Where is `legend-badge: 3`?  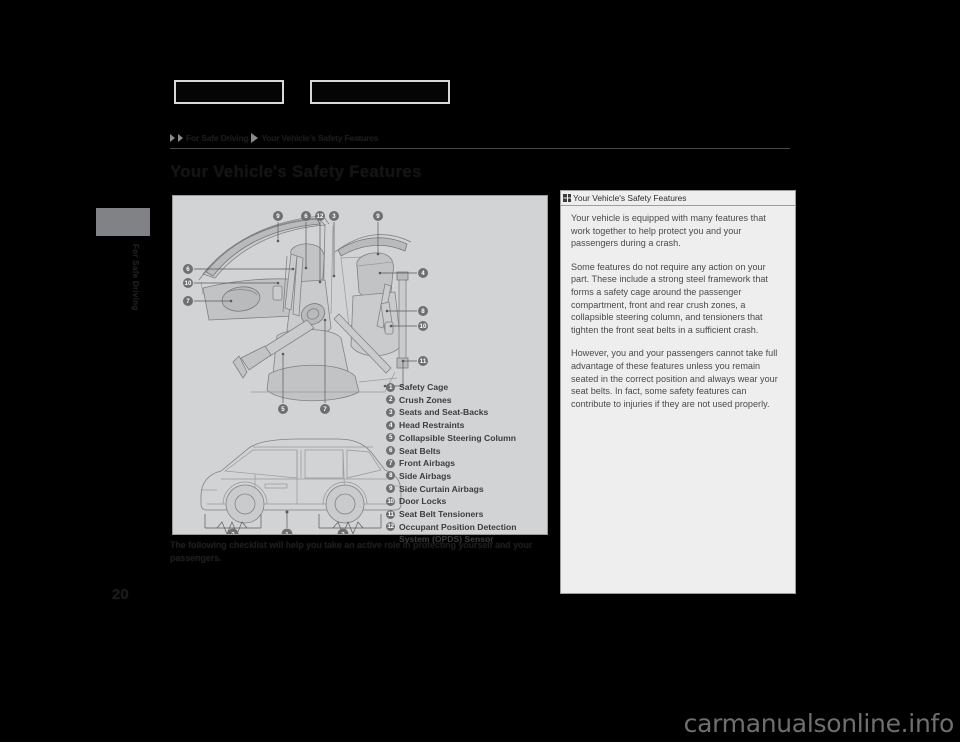
legend-badge: 3 is located at coordinates (390, 412).